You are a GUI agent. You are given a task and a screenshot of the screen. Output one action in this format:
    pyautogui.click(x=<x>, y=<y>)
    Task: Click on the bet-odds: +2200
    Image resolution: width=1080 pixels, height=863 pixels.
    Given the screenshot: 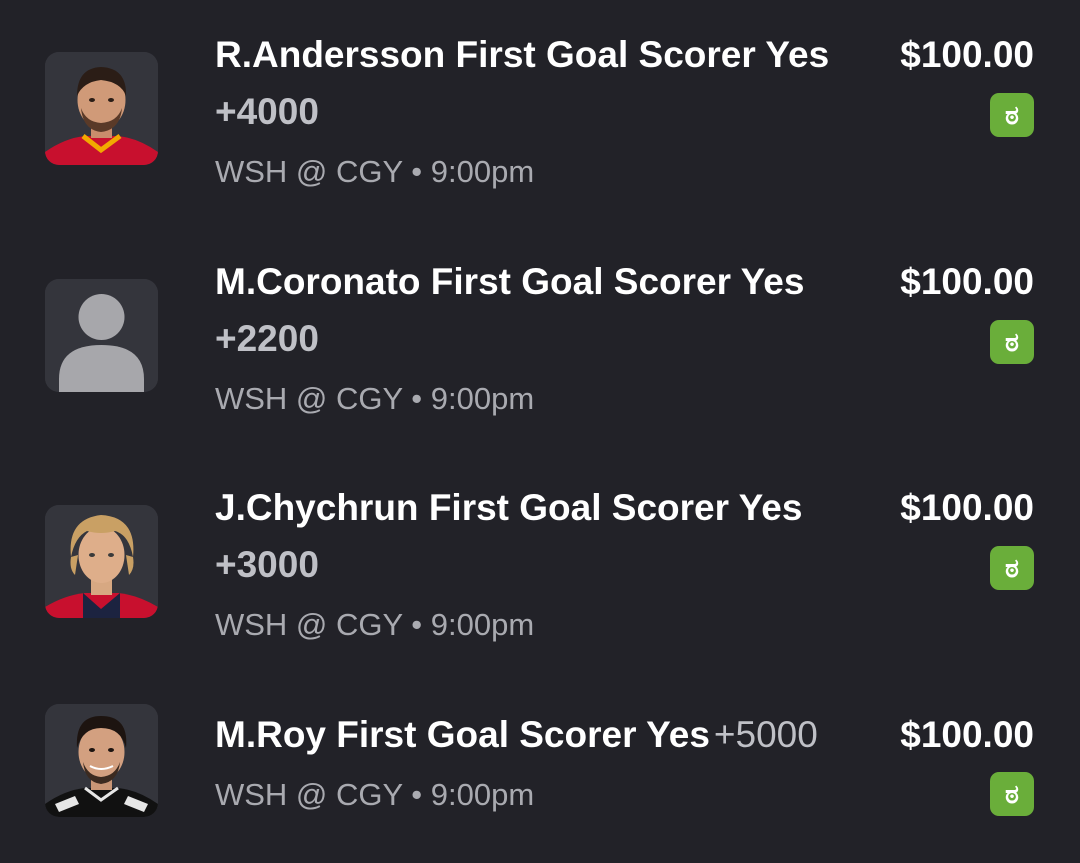 What is the action you would take?
    pyautogui.click(x=267, y=338)
    